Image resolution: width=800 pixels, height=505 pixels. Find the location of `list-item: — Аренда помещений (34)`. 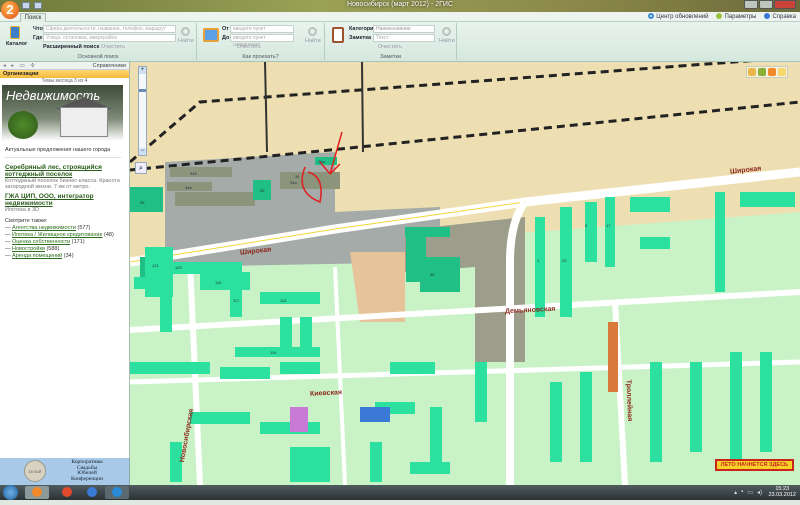

list-item: — Аренда помещений (34) is located at coordinates (39, 256).